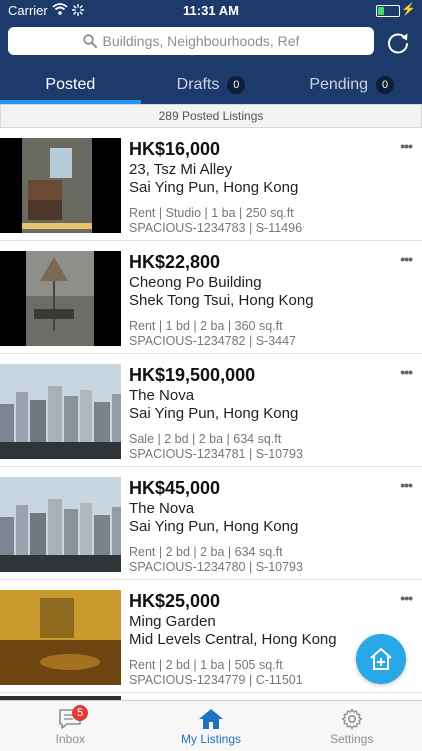  I want to click on search-placeholder: Buildings, Neighbourhoods, Ref, so click(201, 41).